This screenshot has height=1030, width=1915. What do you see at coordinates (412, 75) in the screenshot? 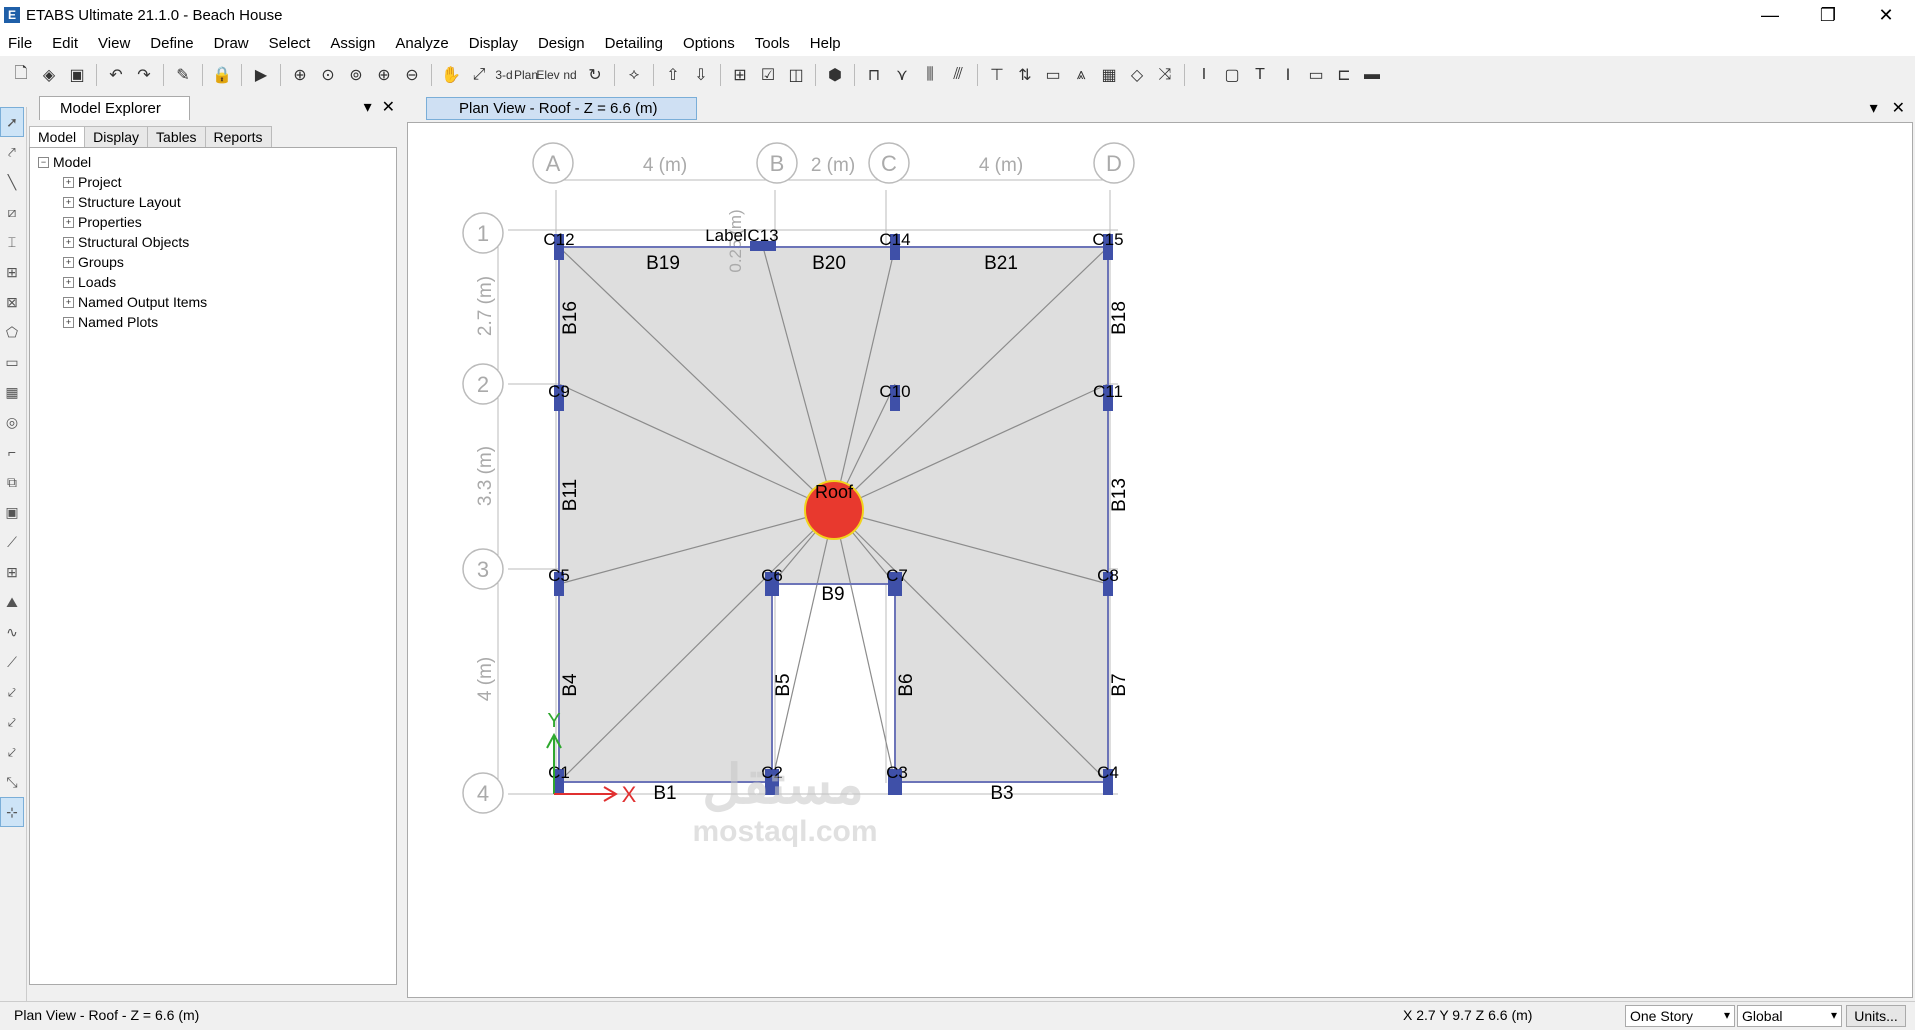
I see `zoom-out-icon: ⊖` at bounding box center [412, 75].